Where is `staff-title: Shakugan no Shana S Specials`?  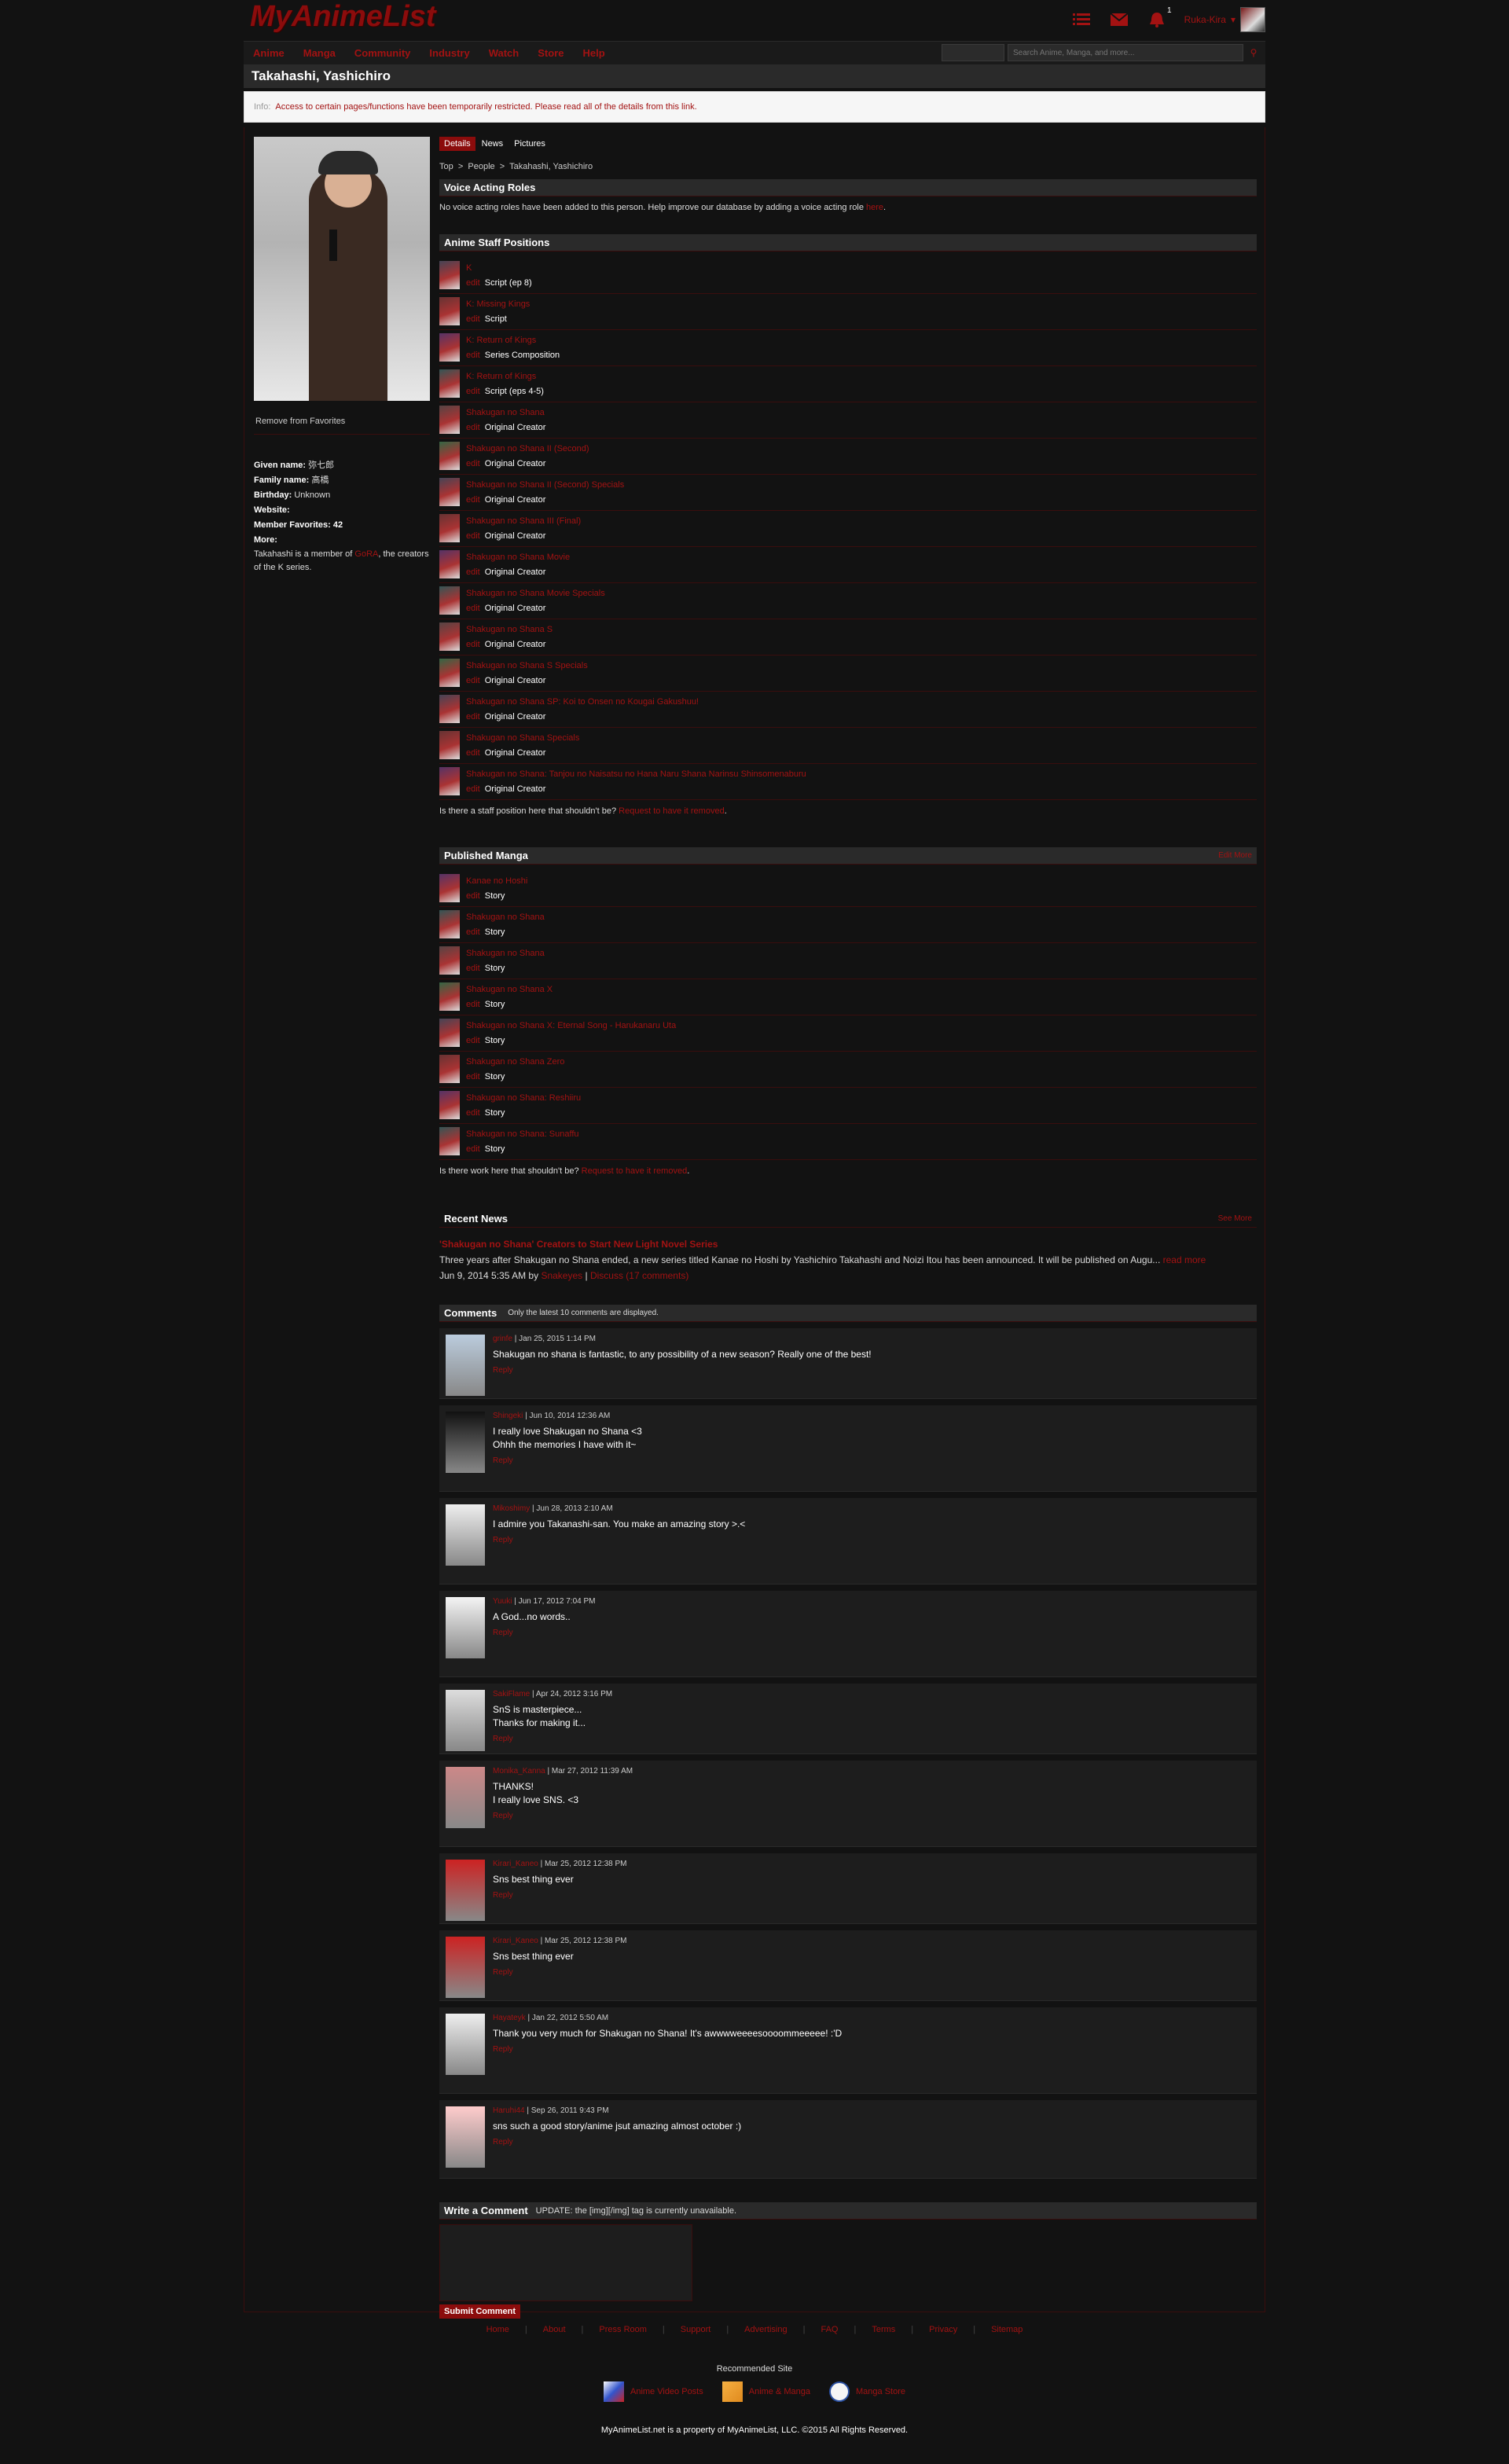 staff-title: Shakugan no Shana S Specials is located at coordinates (527, 666).